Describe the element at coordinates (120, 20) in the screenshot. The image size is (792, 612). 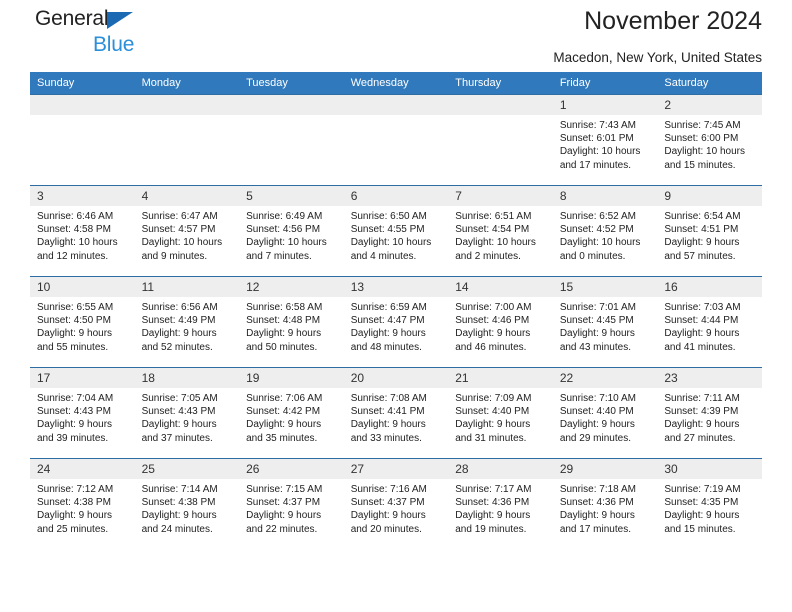
I see `logo-triangle-icon` at that location.